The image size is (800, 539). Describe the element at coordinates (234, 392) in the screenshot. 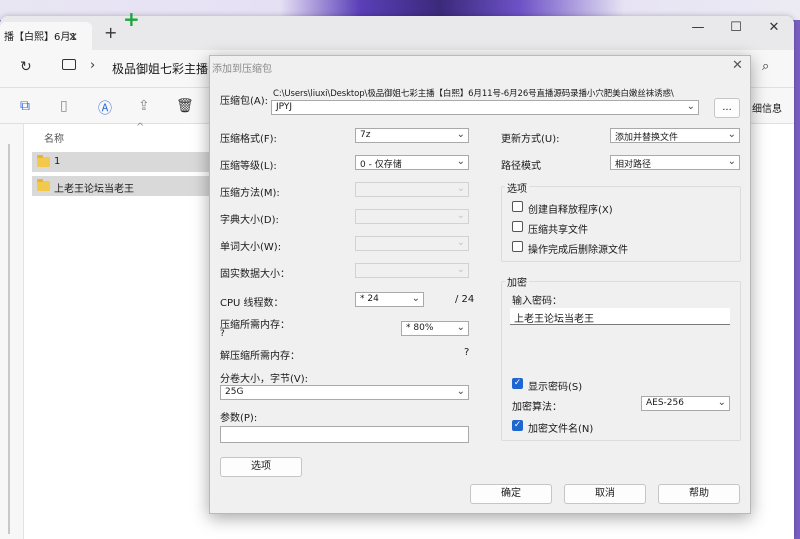

I see `split-size-value: 25G` at that location.